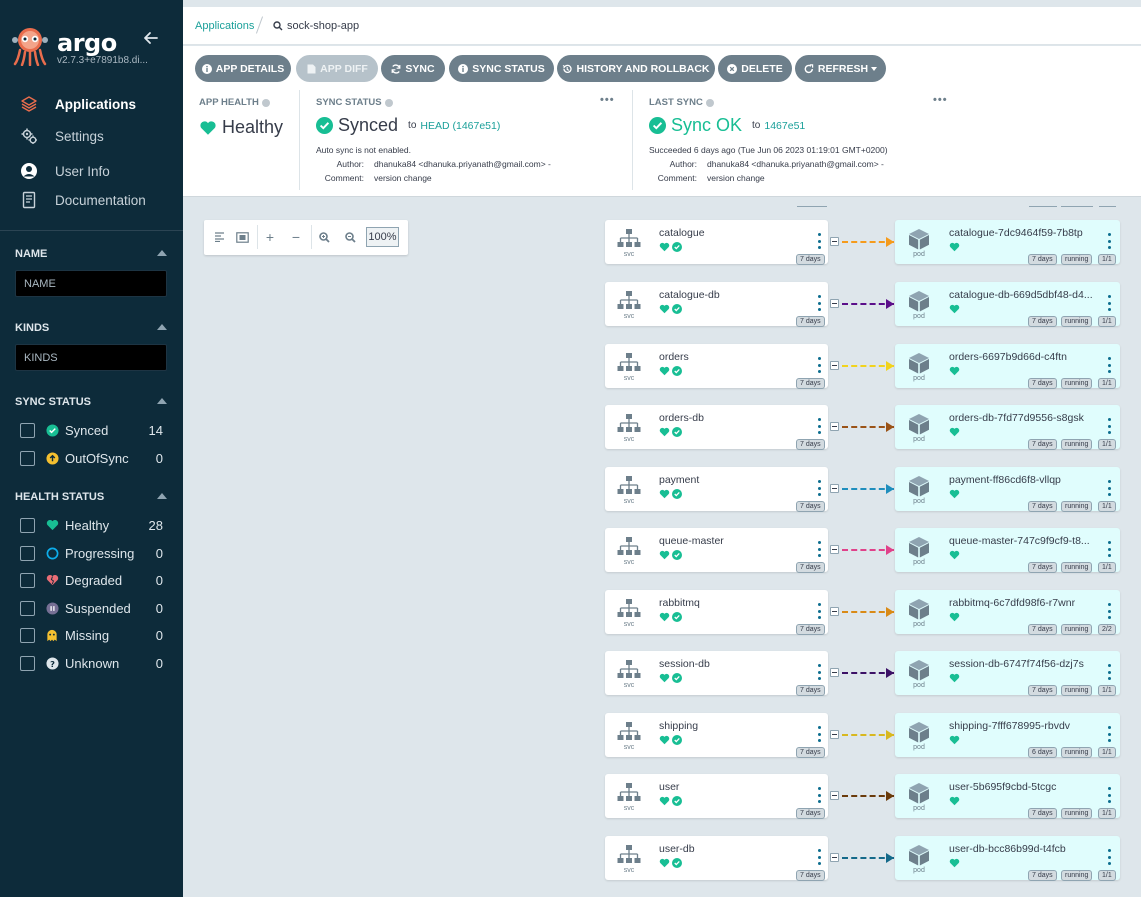 This screenshot has height=897, width=1141. What do you see at coordinates (716, 796) in the screenshot?
I see `svc-node: svc user 7 days` at bounding box center [716, 796].